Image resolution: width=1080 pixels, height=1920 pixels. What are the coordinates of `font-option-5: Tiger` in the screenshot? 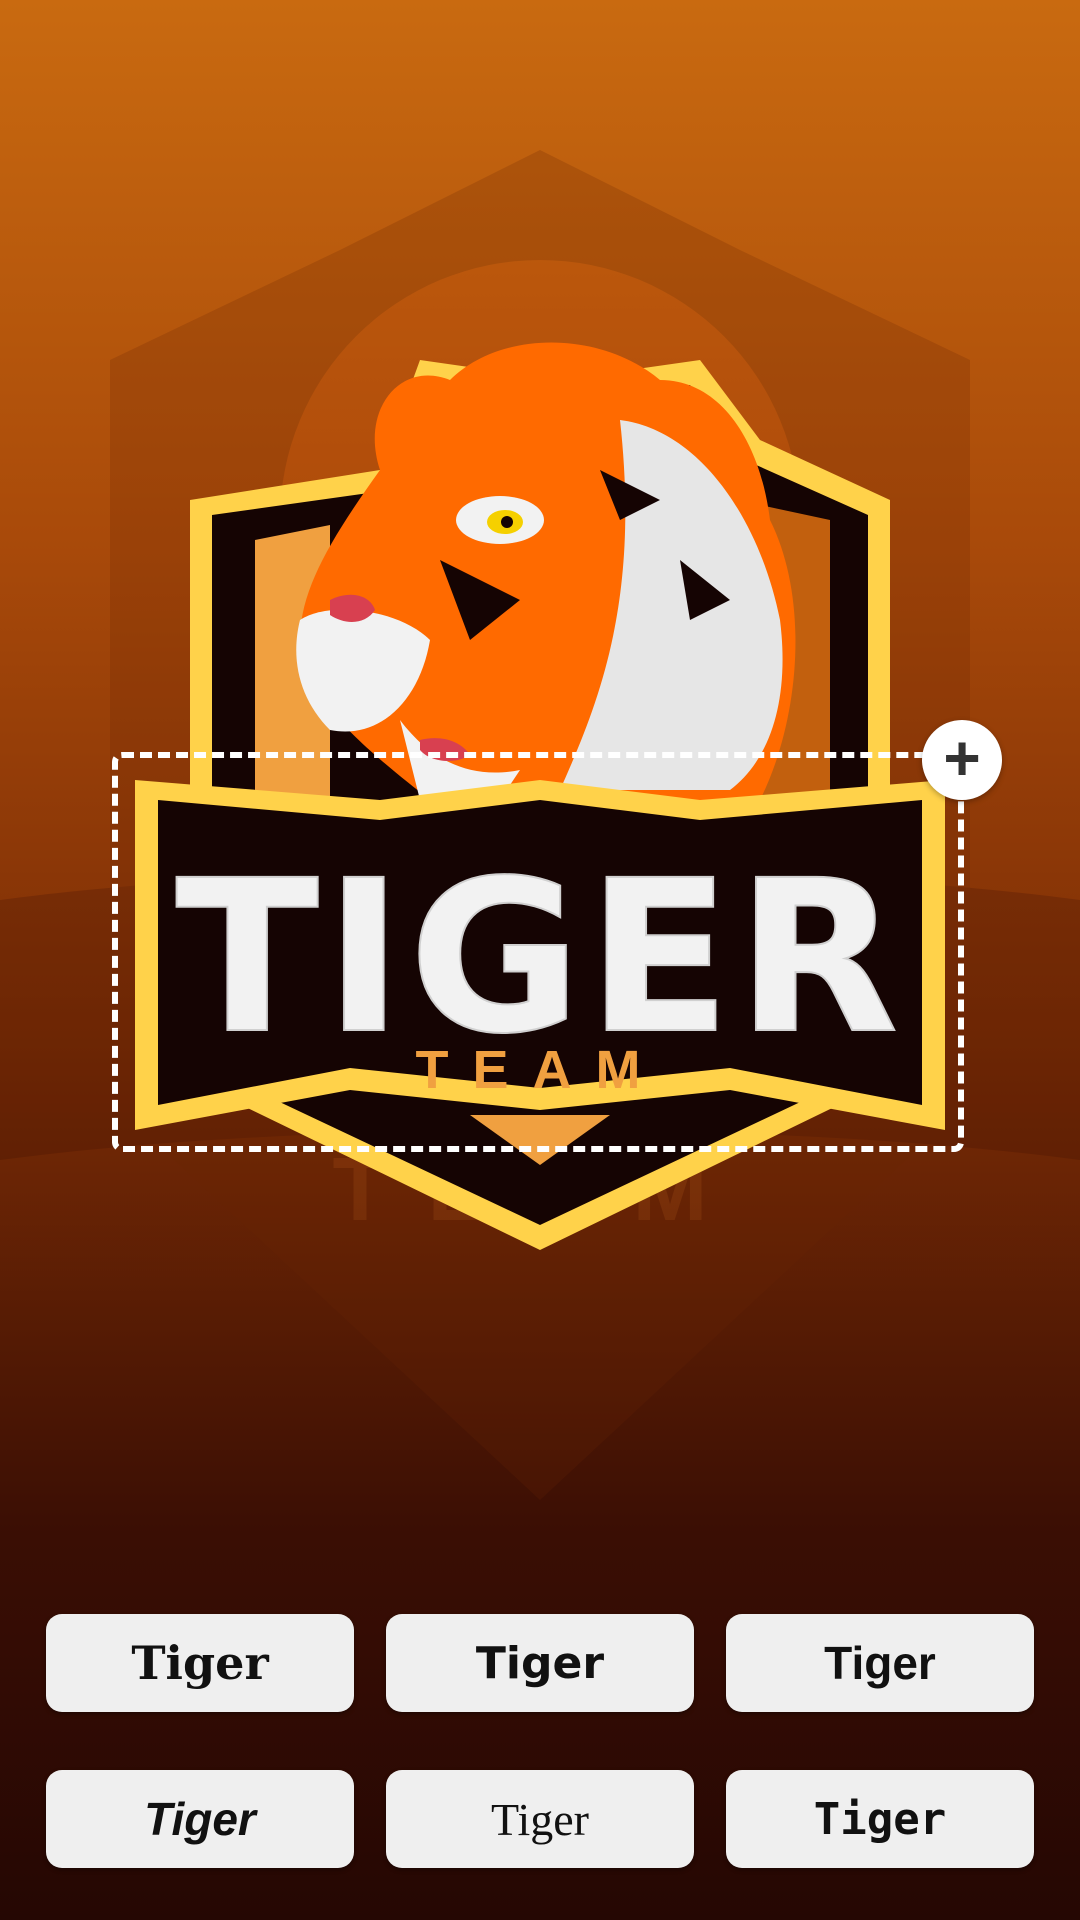 It's located at (540, 1819).